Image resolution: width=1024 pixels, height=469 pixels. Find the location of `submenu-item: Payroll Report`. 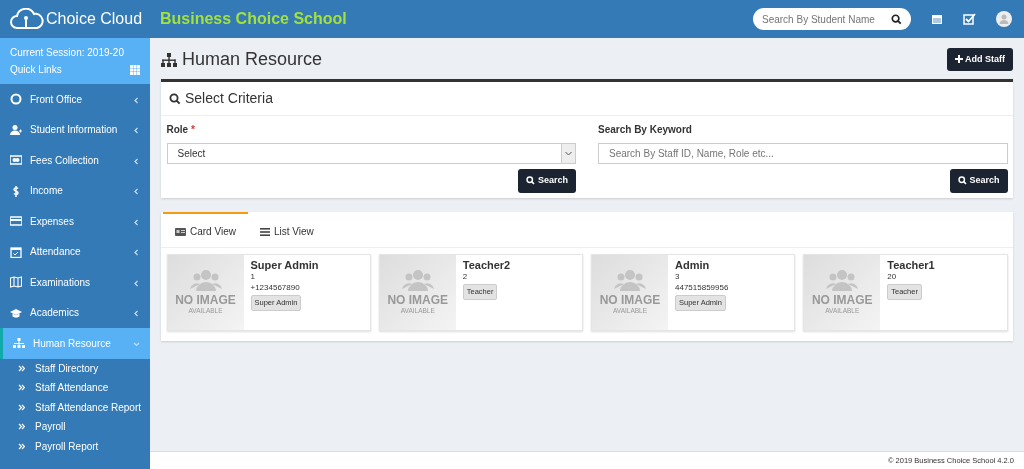

submenu-item: Payroll Report is located at coordinates (75, 446).